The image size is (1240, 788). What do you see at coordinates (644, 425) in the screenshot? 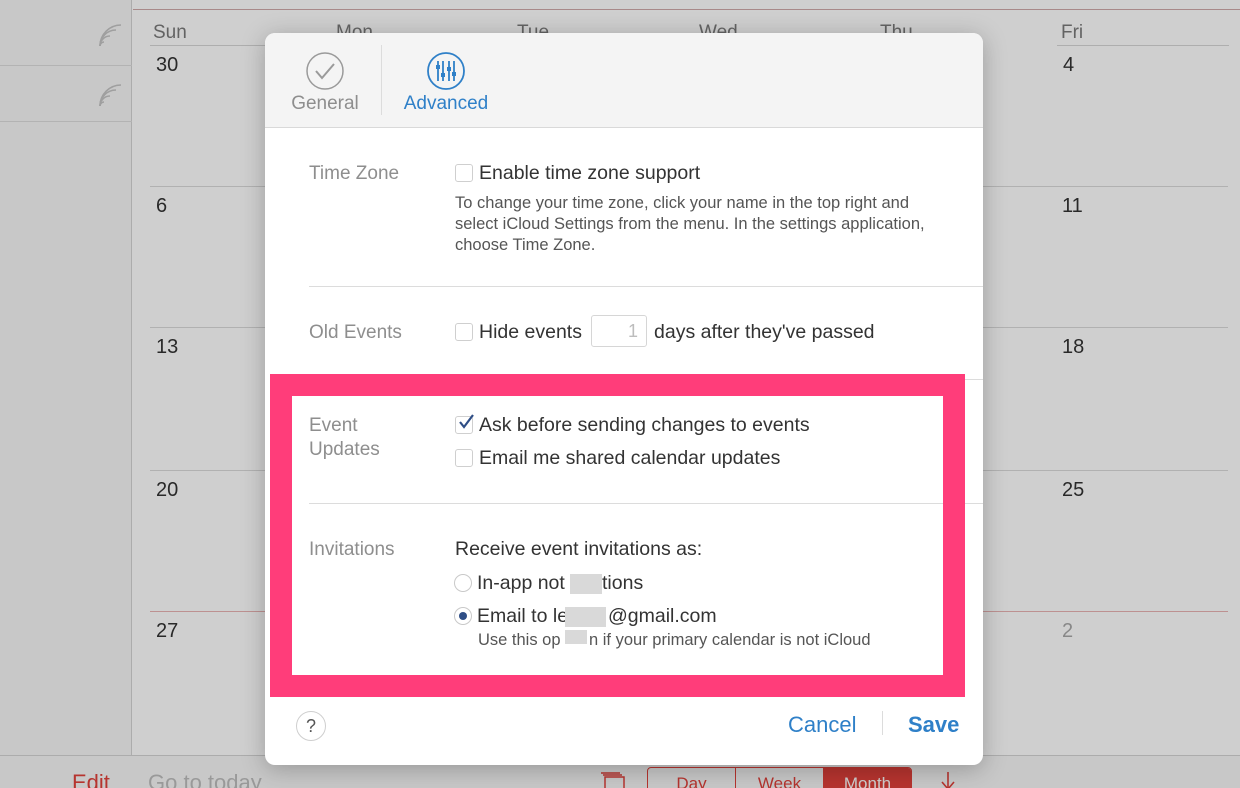
I see `ask-before-sending-label: Ask before sending changes to events` at bounding box center [644, 425].